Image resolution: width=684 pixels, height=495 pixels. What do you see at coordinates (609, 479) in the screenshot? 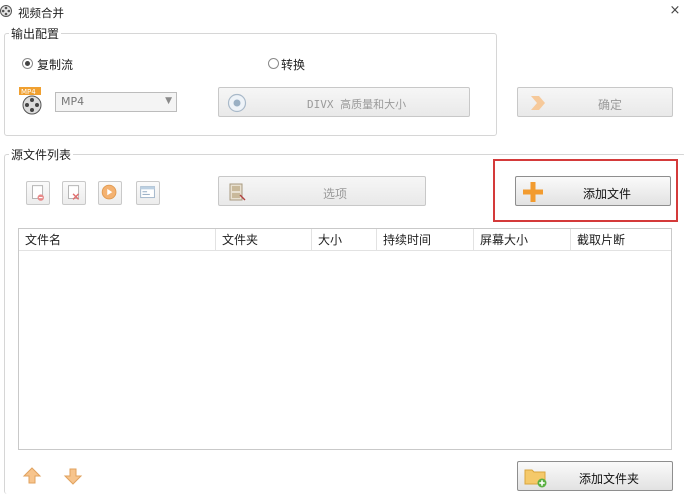
I see `add-folder-button-label: 添加文件夹` at bounding box center [609, 479].